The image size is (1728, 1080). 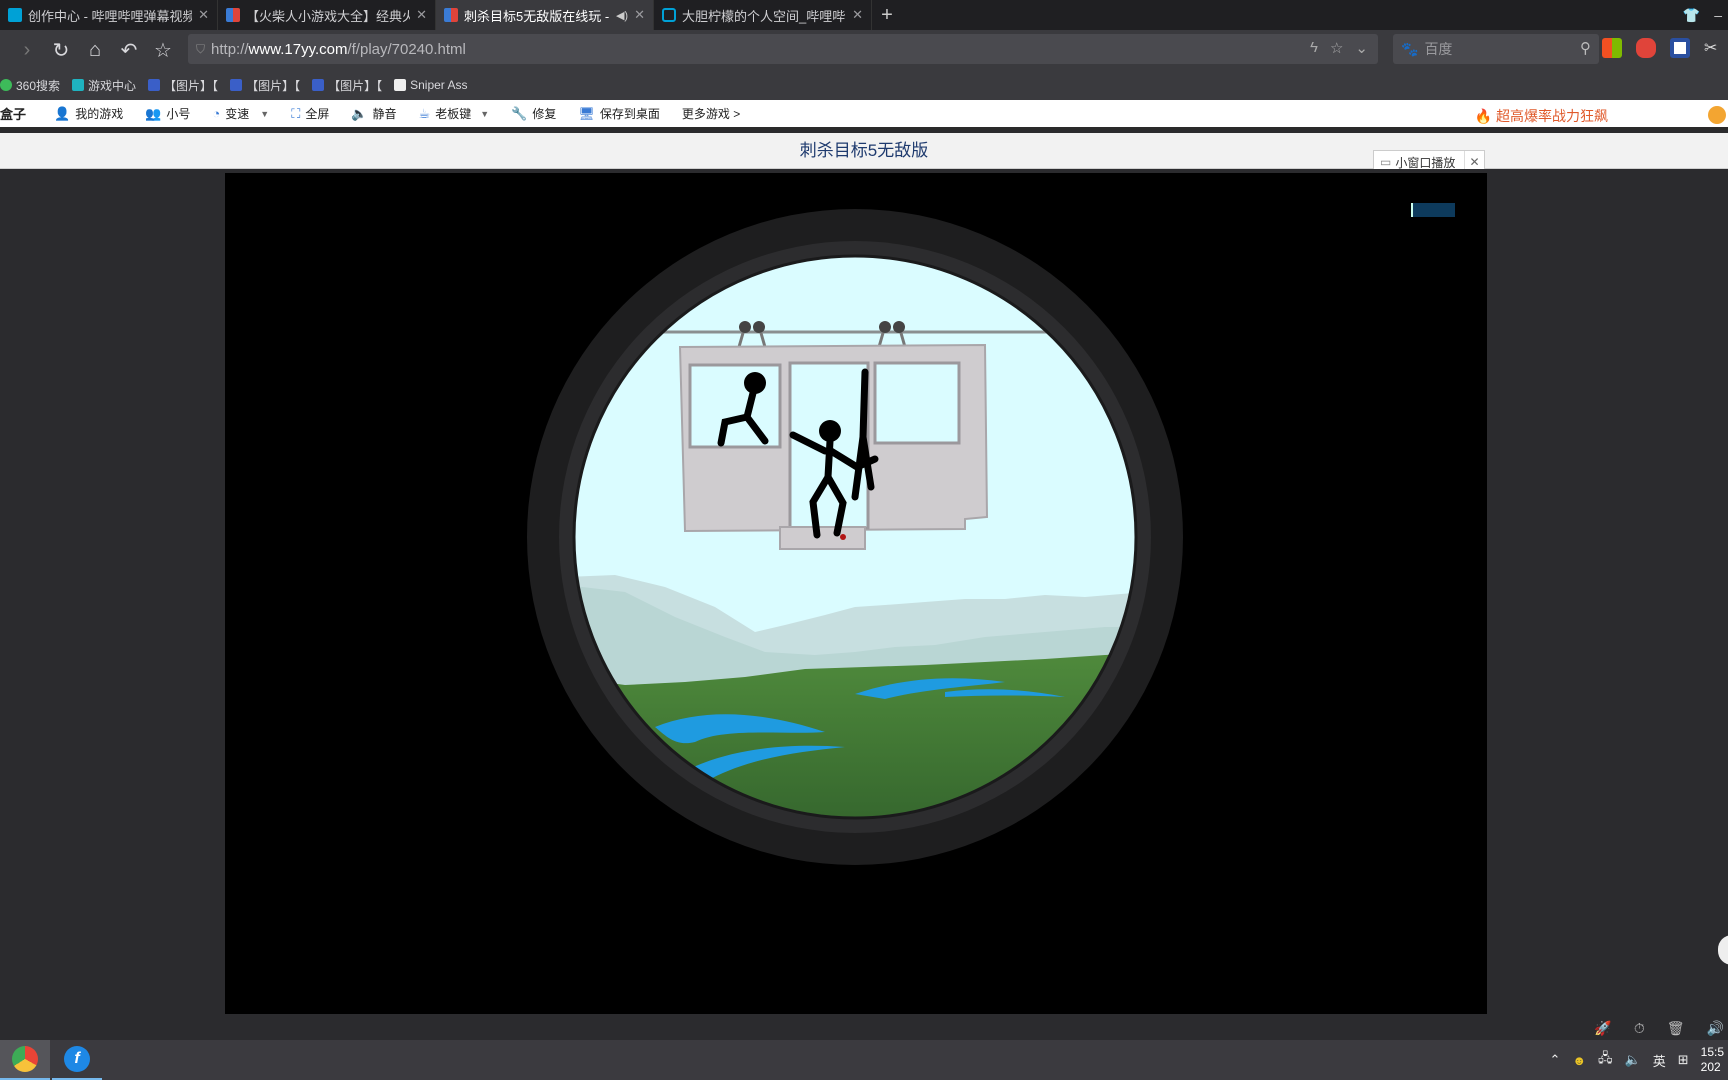 What do you see at coordinates (1691, 15) in the screenshot?
I see `skin-shirt-icon: 👕` at bounding box center [1691, 15].